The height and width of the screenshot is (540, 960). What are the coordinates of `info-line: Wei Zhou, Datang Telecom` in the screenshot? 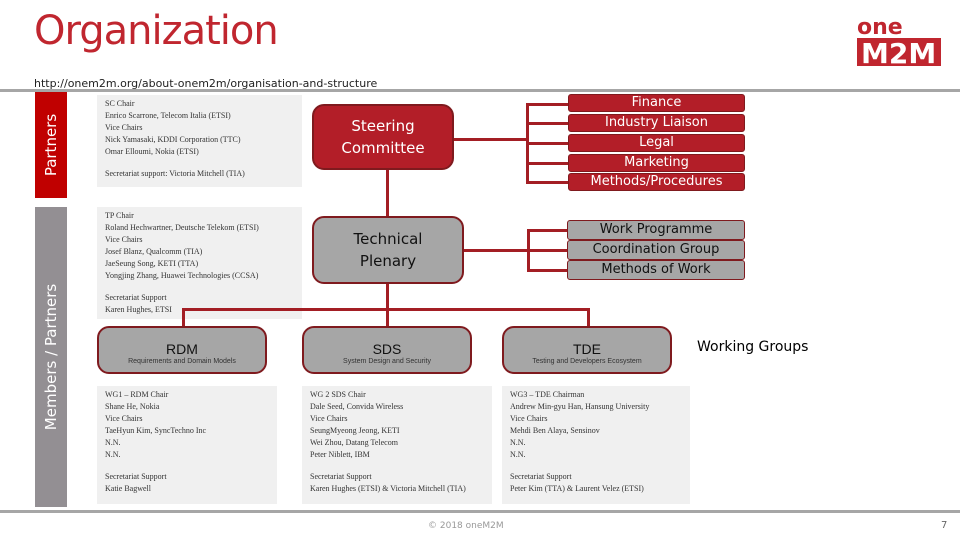 It's located at (354, 442).